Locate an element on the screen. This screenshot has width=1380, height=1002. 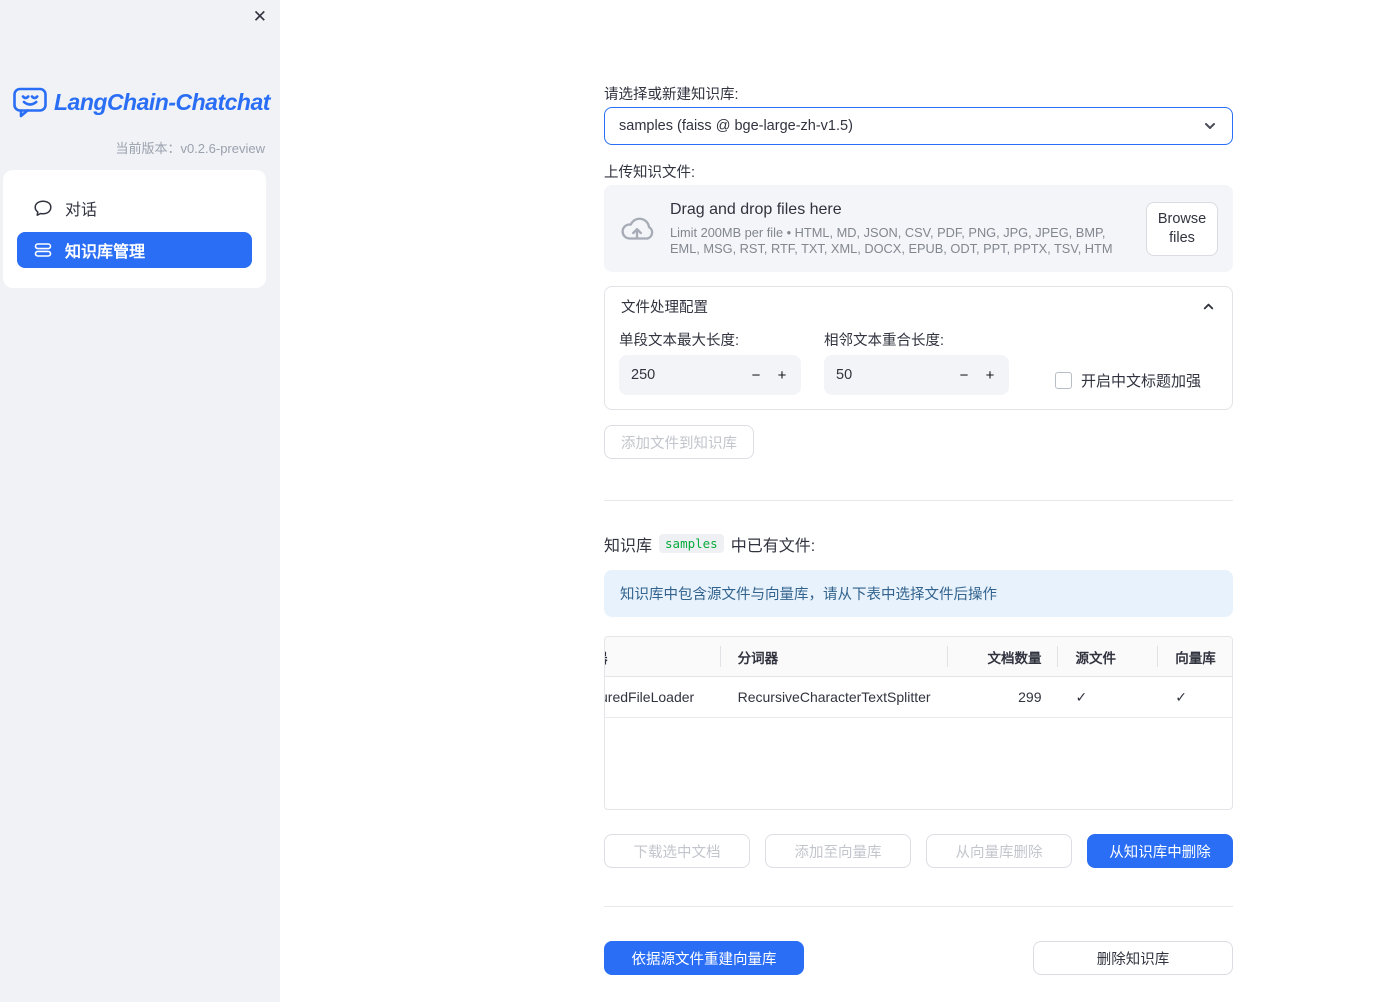
version-label: 当前版本： is located at coordinates (148, 148).